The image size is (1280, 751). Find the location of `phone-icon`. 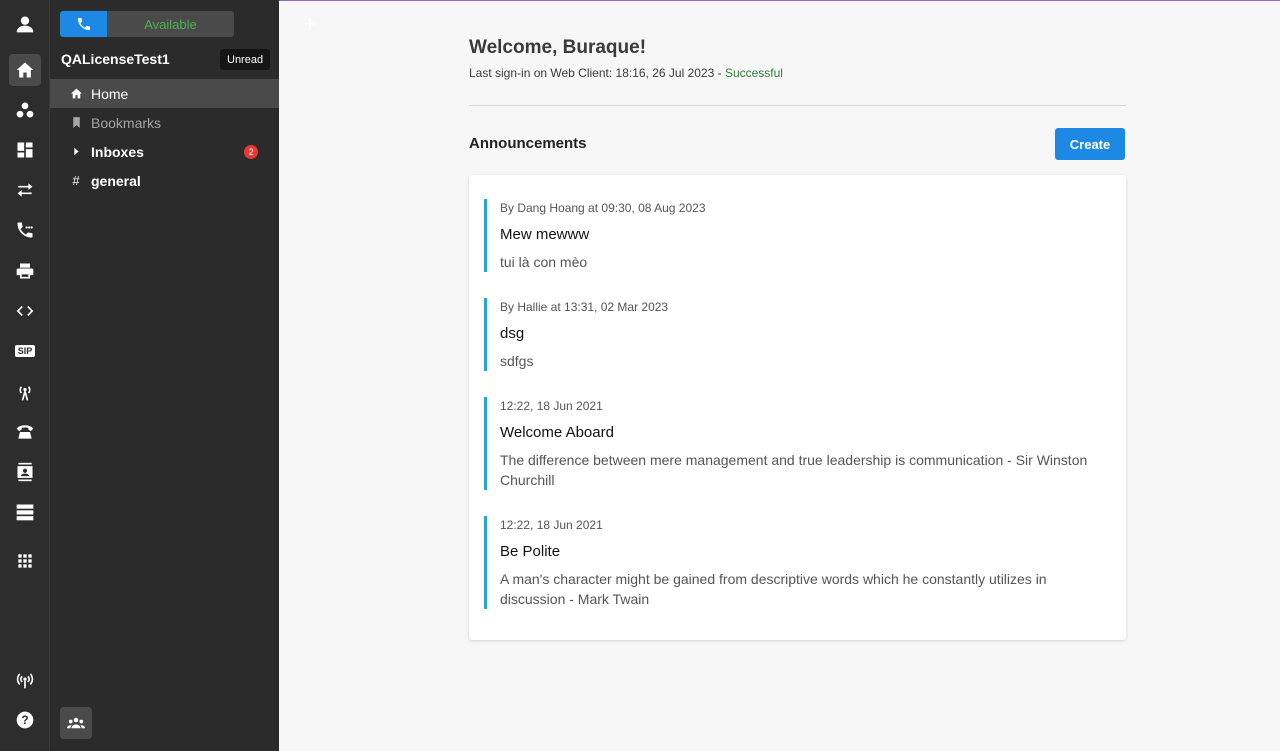

phone-icon is located at coordinates (83, 24).